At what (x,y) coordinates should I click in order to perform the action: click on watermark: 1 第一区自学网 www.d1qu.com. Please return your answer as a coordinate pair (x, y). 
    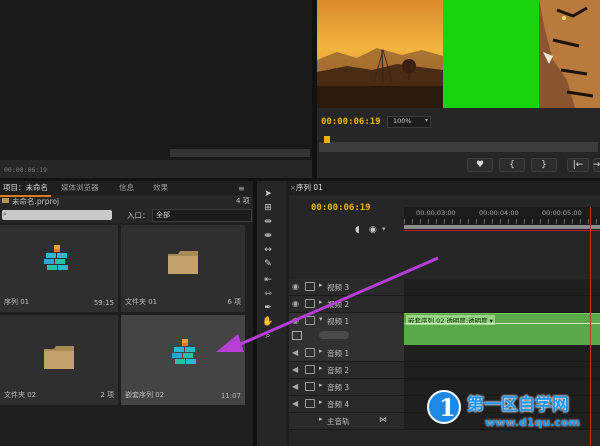
    Looking at the image, I should click on (512, 415).